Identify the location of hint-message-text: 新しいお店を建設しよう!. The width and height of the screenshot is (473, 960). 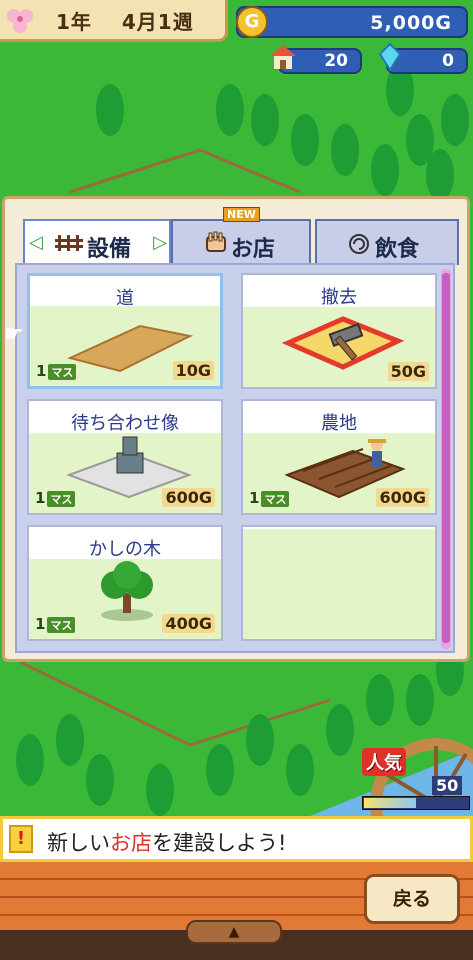
(167, 843).